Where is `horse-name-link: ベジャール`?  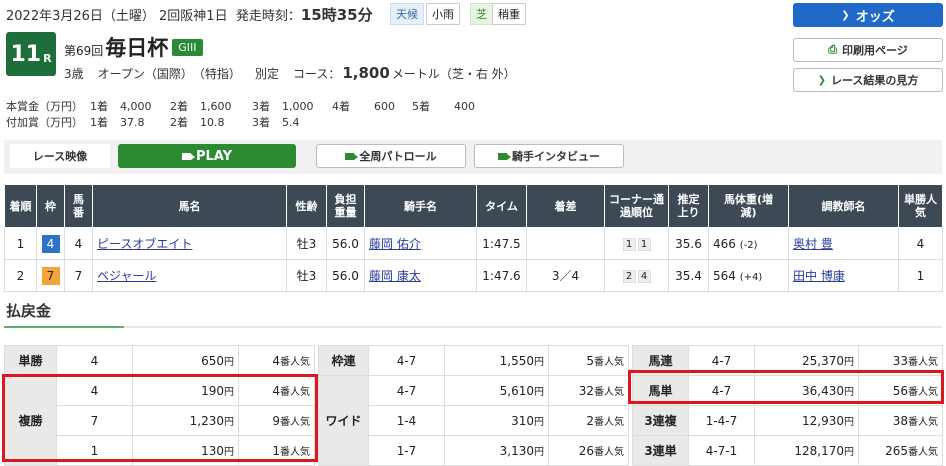 horse-name-link: ベジャール is located at coordinates (126, 276).